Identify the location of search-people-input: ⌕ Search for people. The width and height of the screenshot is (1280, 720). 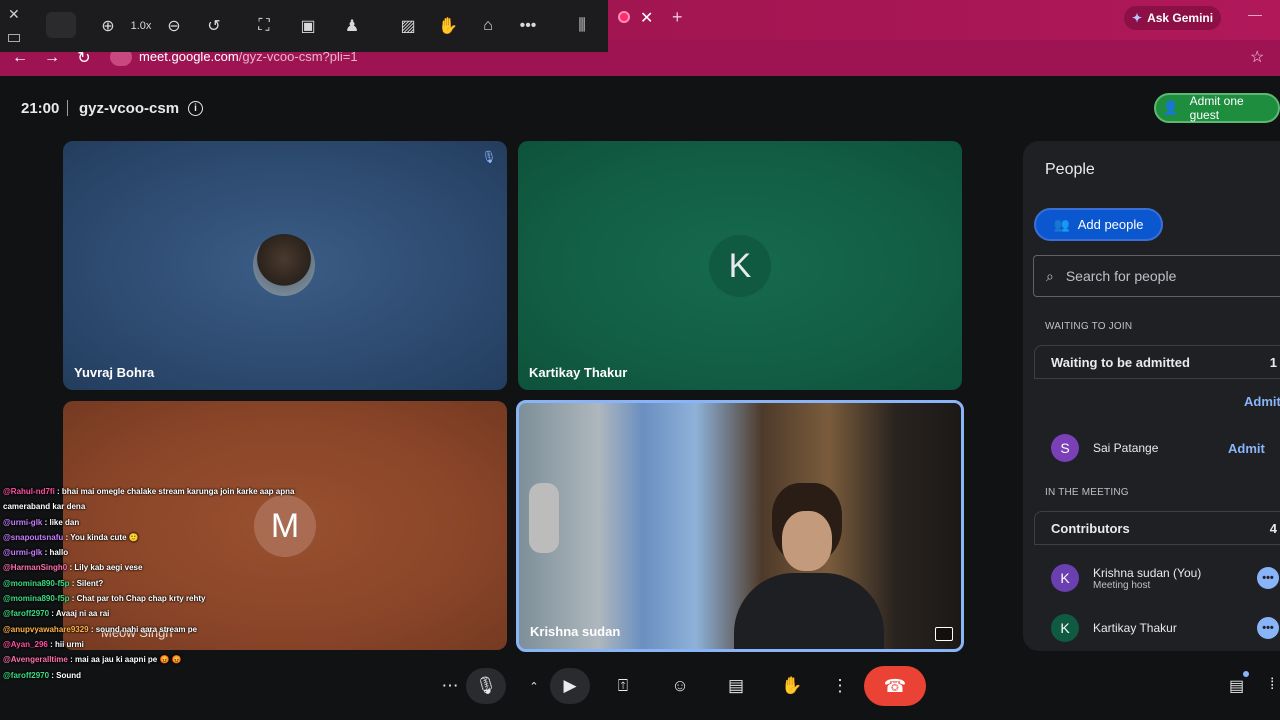
(1156, 276).